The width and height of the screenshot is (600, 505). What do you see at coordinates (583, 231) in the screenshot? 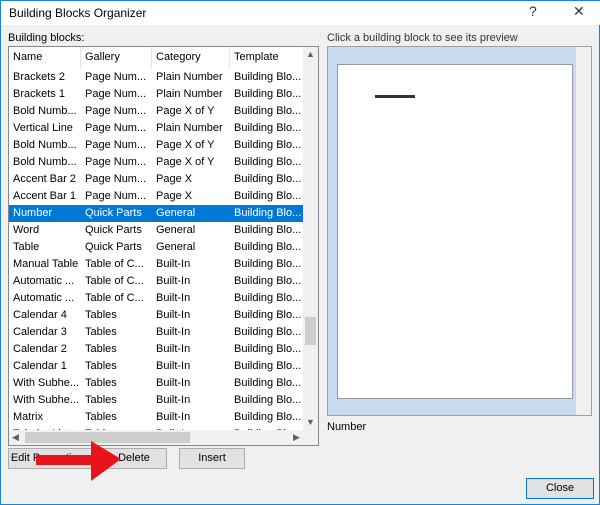
I see `preview-scrollbar` at bounding box center [583, 231].